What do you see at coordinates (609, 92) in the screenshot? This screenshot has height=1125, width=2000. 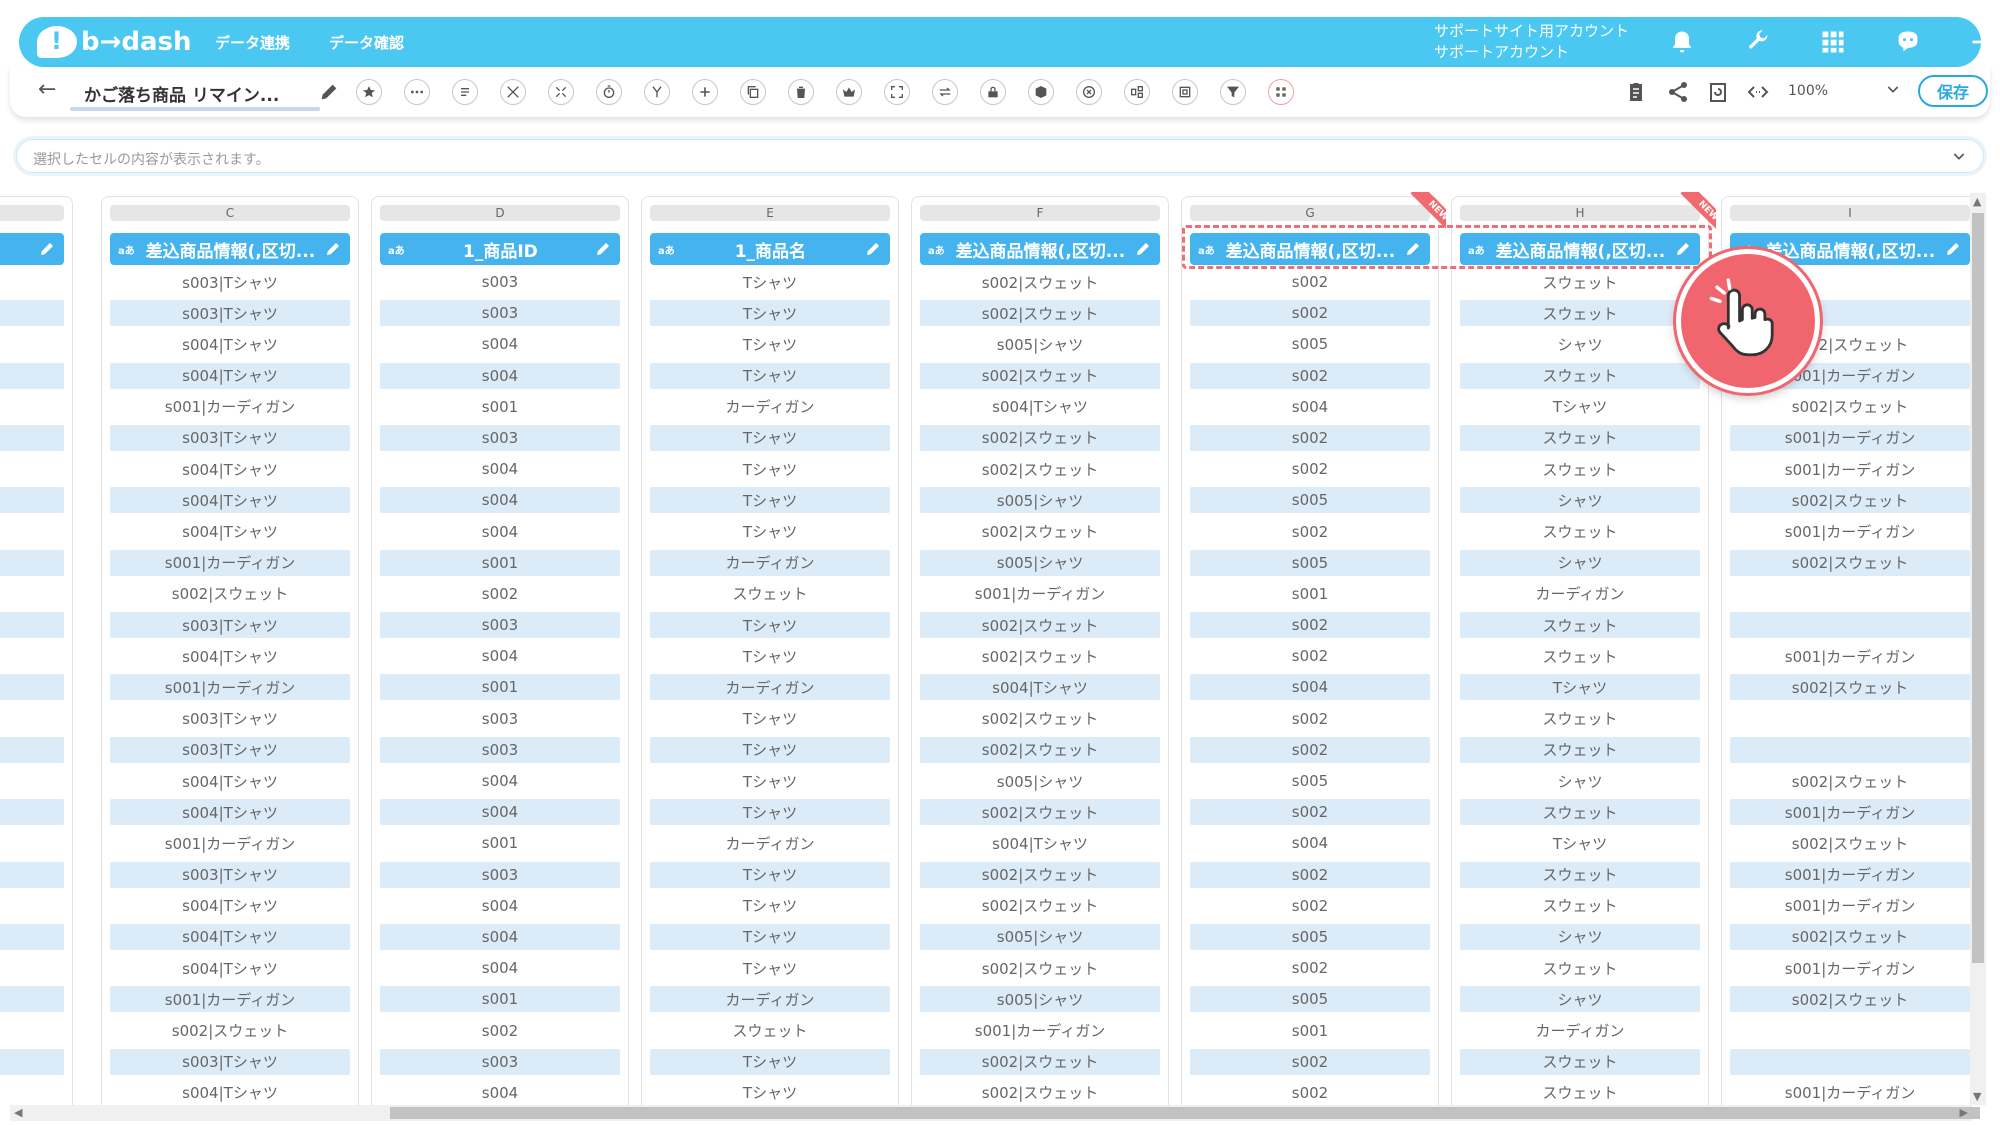 I see `timer-icon` at bounding box center [609, 92].